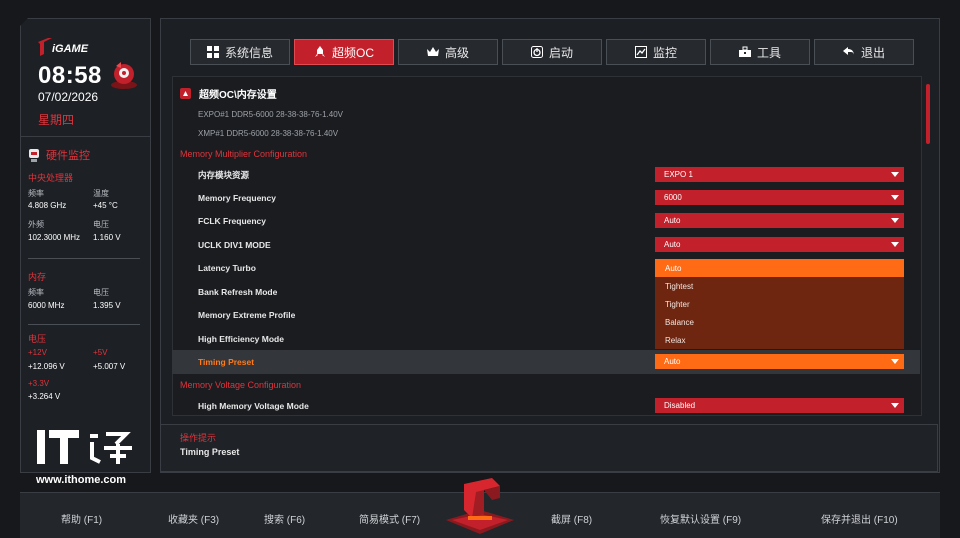 The image size is (960, 538). Describe the element at coordinates (480, 506) in the screenshot. I see `igame-emblem-logo` at that location.